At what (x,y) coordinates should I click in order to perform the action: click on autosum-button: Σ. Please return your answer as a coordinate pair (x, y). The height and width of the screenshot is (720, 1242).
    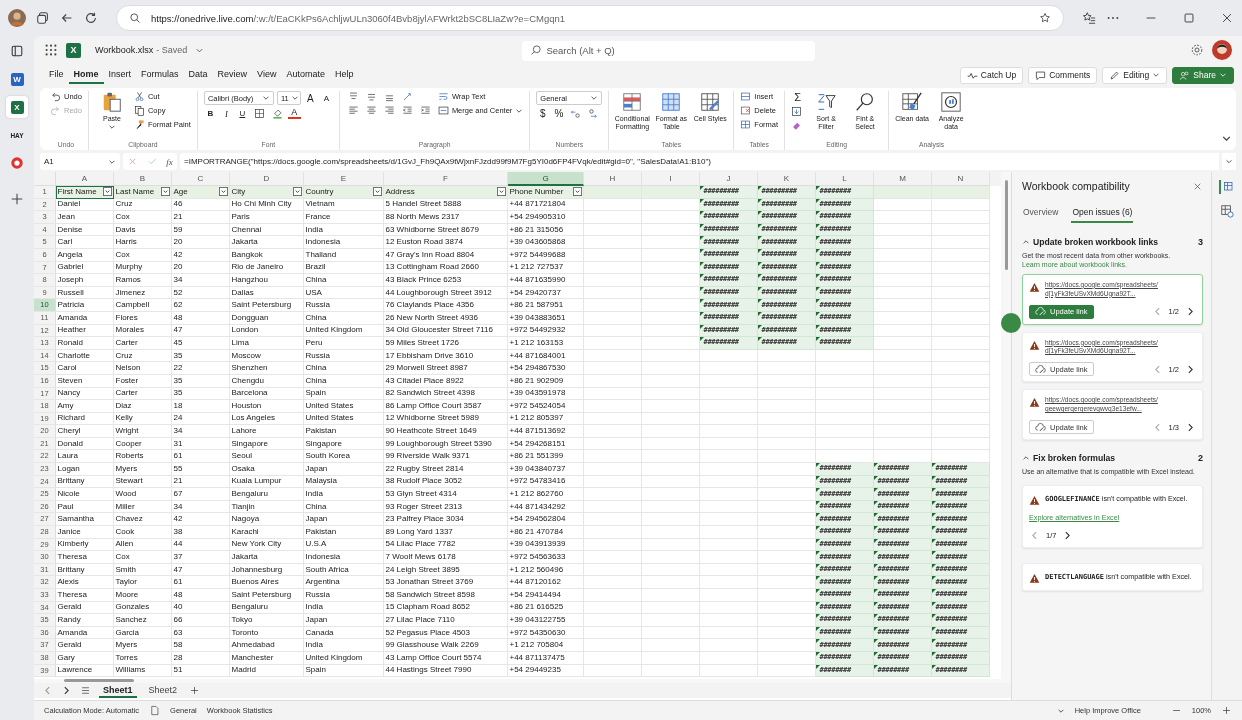
    Looking at the image, I should click on (798, 97).